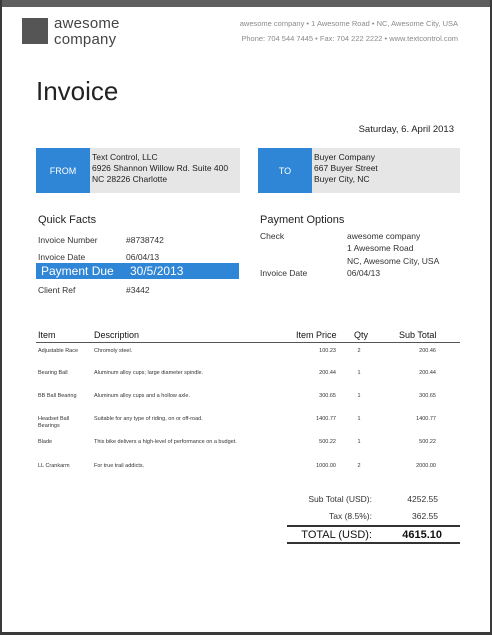 The image size is (492, 635). What do you see at coordinates (47, 335) in the screenshot?
I see `col-header-item: Item` at bounding box center [47, 335].